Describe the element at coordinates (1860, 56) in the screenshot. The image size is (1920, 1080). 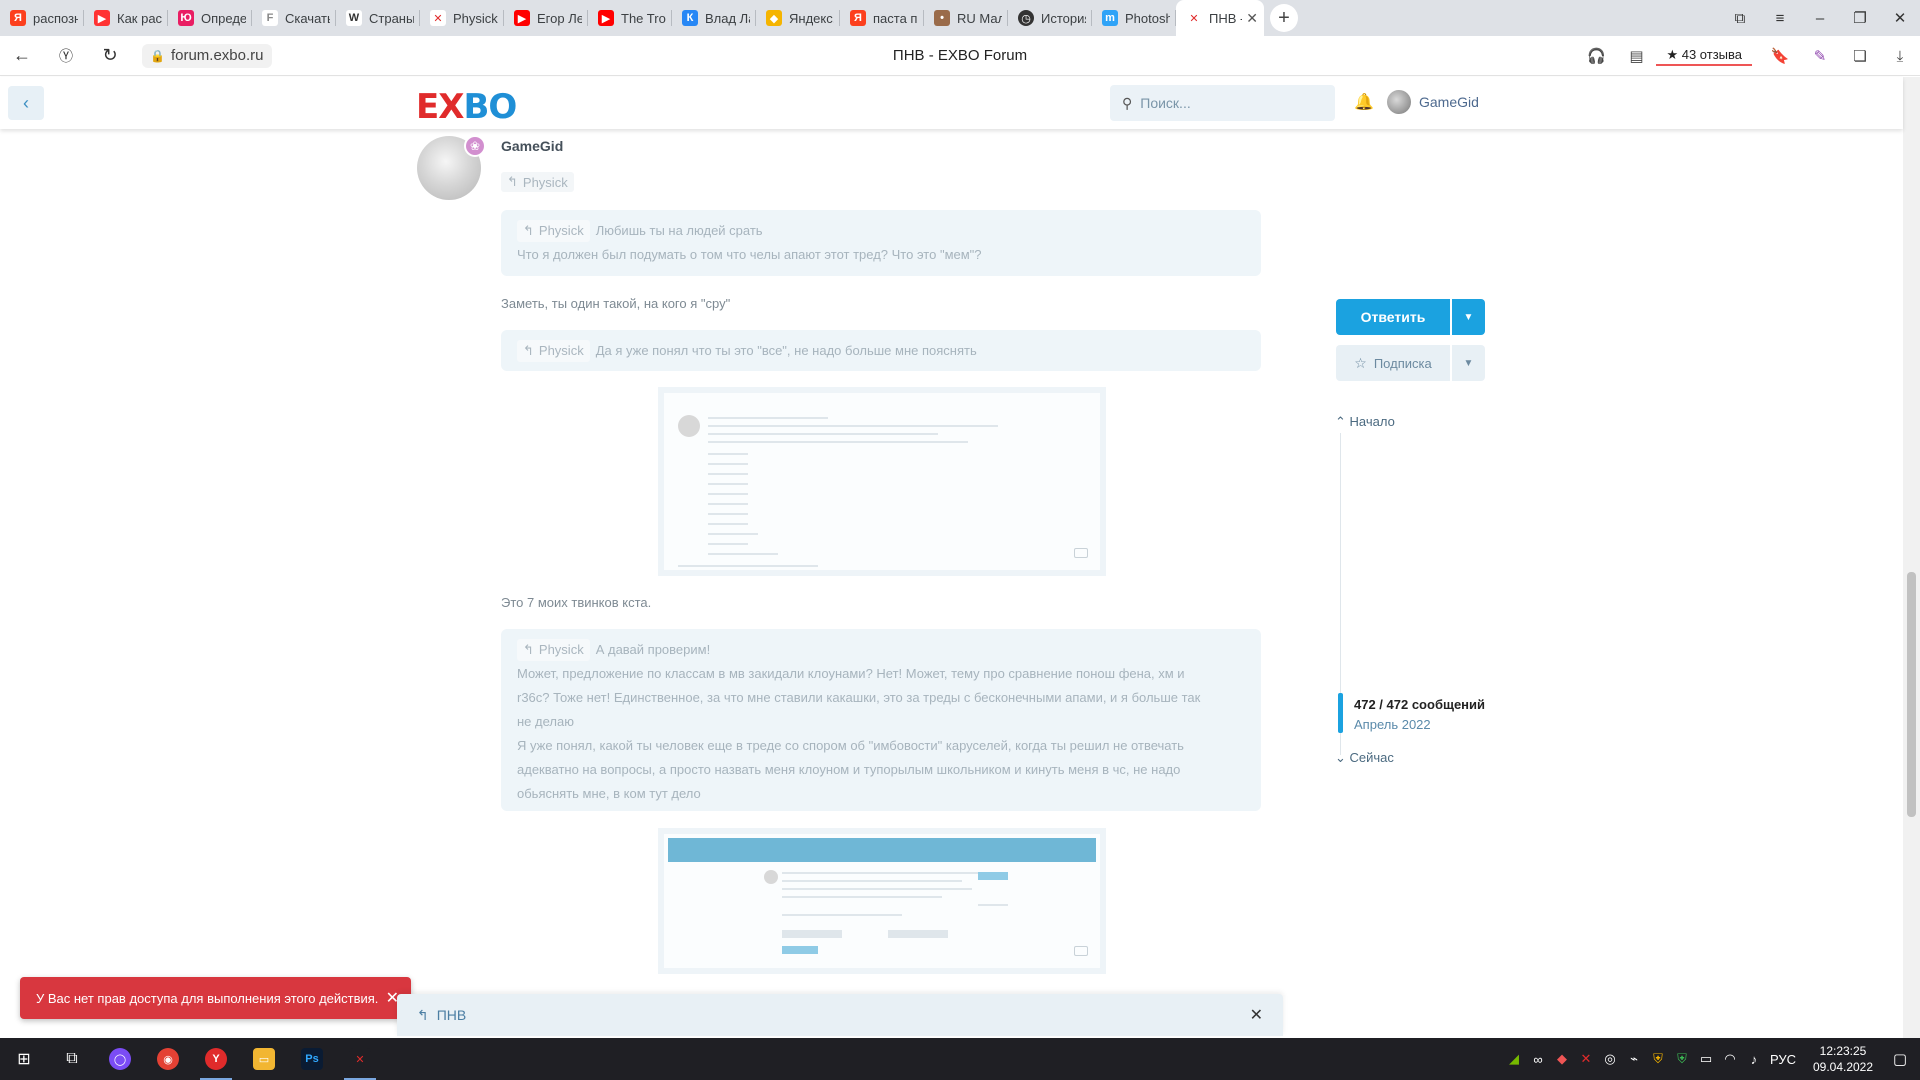
I see `collections-icon: ❏` at that location.